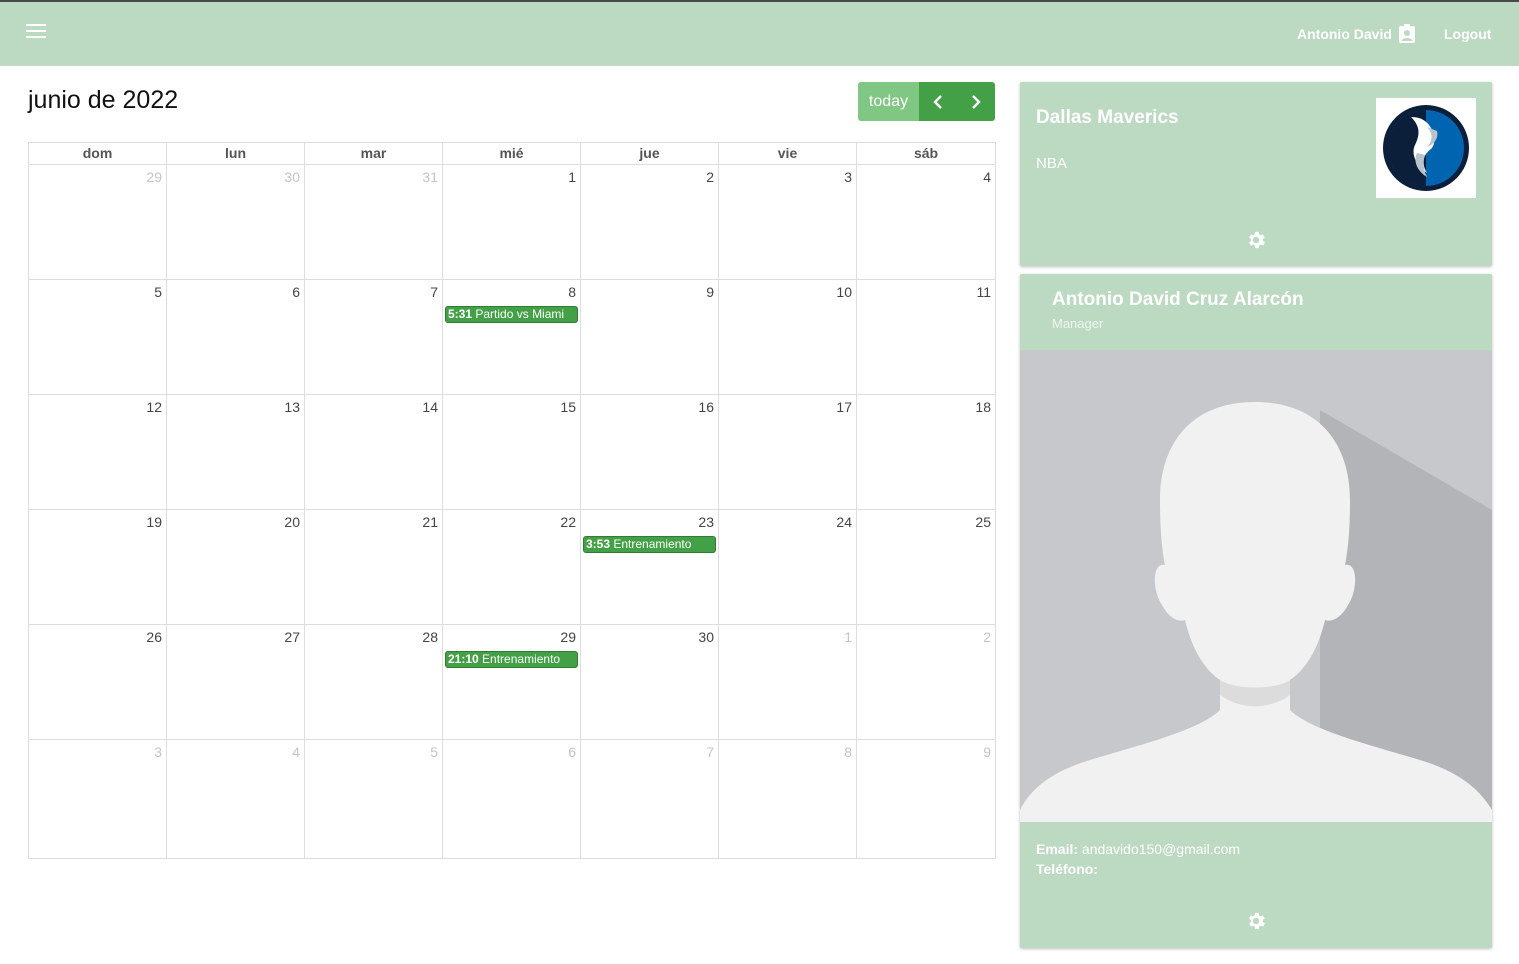 This screenshot has height=964, width=1519. I want to click on calendar-day-cell: 29, so click(98, 222).